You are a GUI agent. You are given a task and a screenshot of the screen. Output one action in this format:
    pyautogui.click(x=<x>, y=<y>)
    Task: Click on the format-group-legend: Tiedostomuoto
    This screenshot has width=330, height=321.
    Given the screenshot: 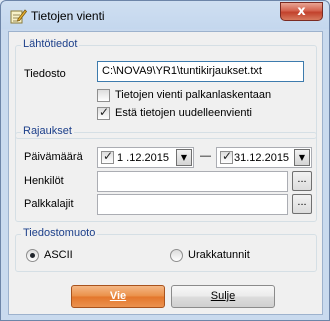 What is the action you would take?
    pyautogui.click(x=59, y=233)
    